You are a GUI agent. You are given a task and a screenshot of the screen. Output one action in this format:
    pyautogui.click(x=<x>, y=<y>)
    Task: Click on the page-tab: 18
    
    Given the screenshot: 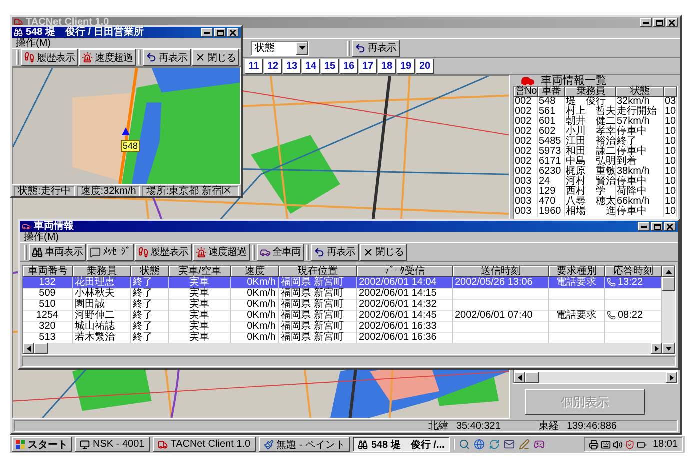 What is the action you would take?
    pyautogui.click(x=387, y=66)
    